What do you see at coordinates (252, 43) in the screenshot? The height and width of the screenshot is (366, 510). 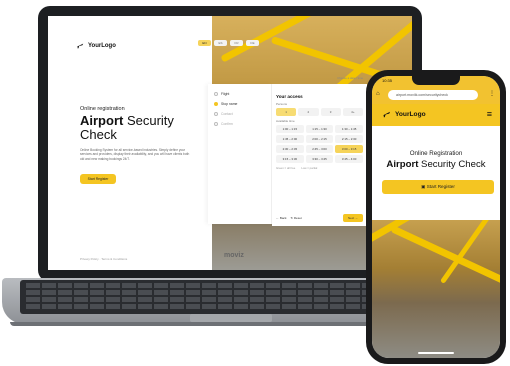 I see `lang-de: DE` at bounding box center [252, 43].